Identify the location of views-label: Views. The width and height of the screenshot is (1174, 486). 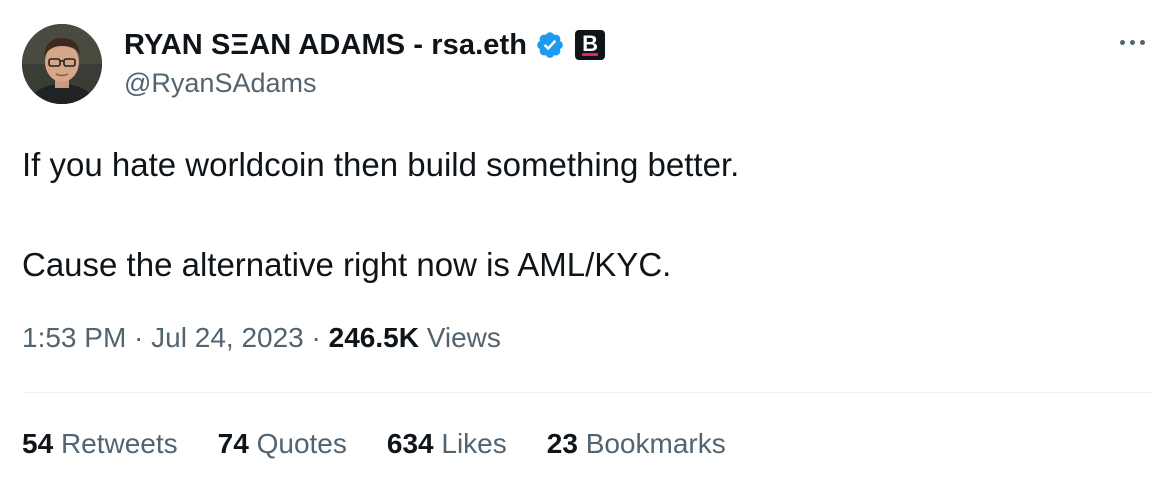
(463, 337).